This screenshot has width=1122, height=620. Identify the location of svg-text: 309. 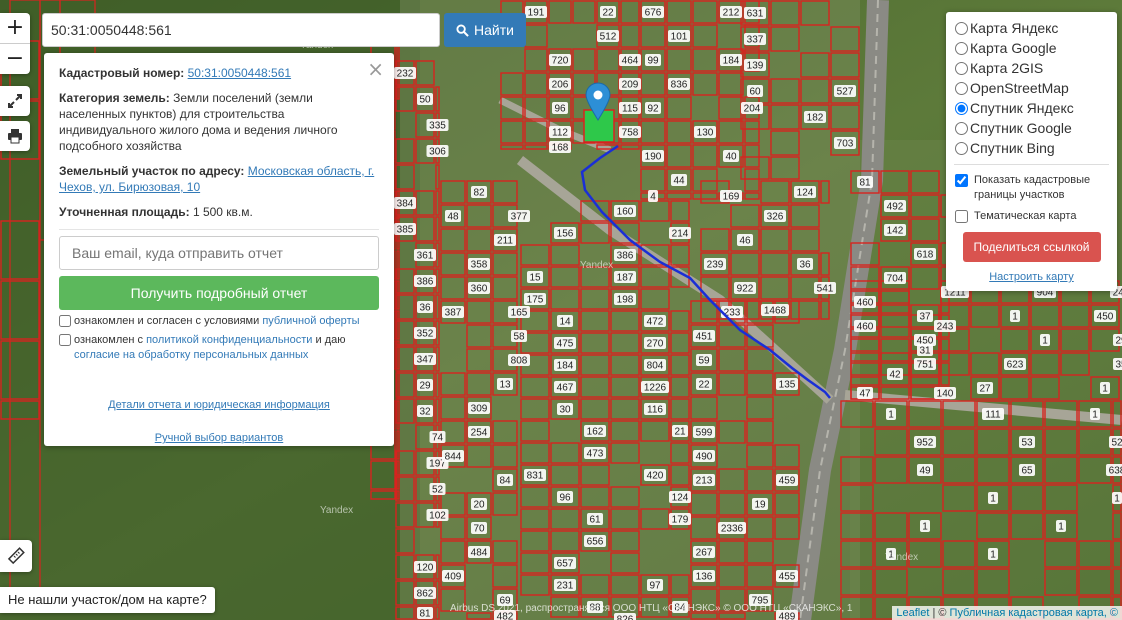
(479, 409).